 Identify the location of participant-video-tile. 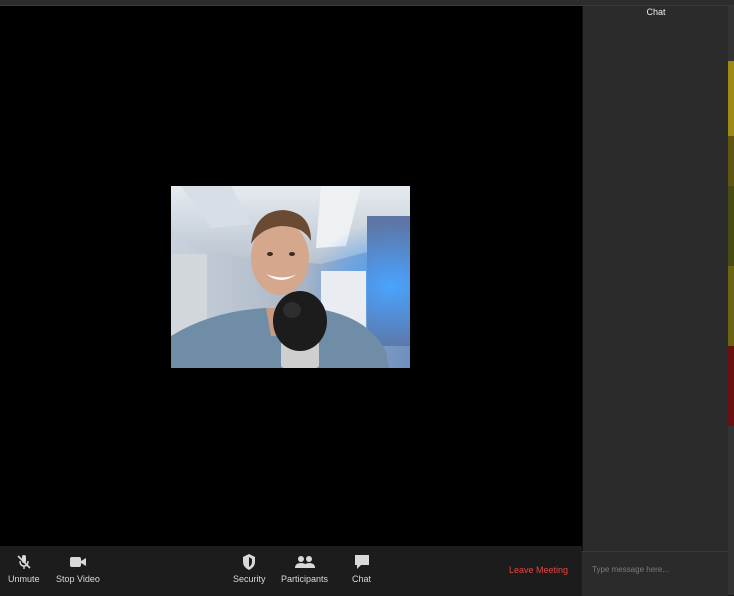
(290, 277).